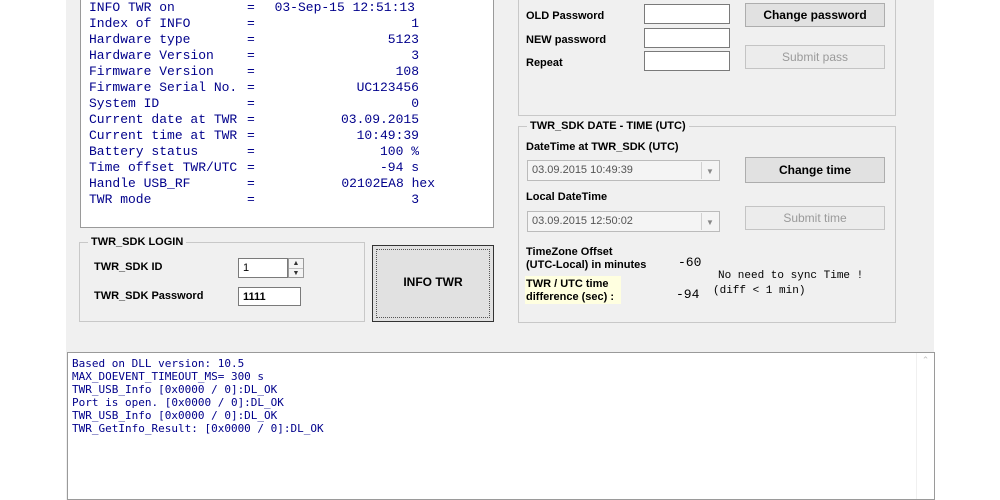  What do you see at coordinates (252, 7) in the screenshot?
I see `info-row: INFO TWR on = 03-Sep-15 12:51:13` at bounding box center [252, 7].